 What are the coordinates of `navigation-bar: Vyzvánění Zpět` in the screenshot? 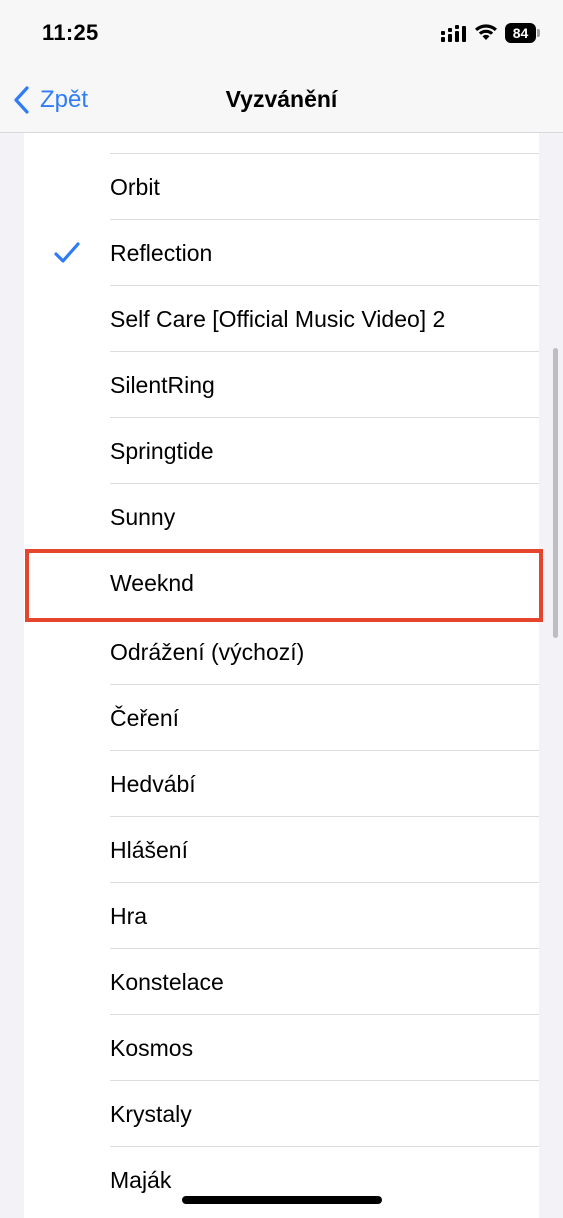 It's located at (281, 100).